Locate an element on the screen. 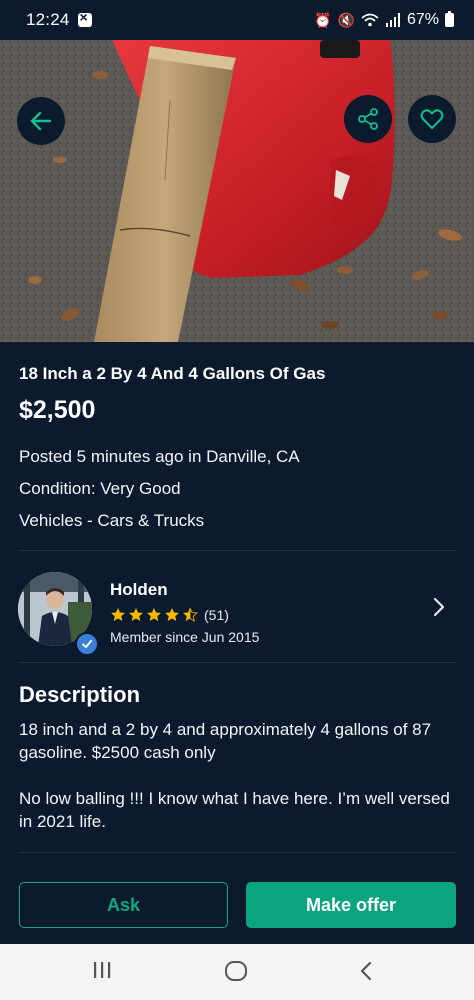 The width and height of the screenshot is (474, 1000). condition-info: Condition: Very Good is located at coordinates (100, 488).